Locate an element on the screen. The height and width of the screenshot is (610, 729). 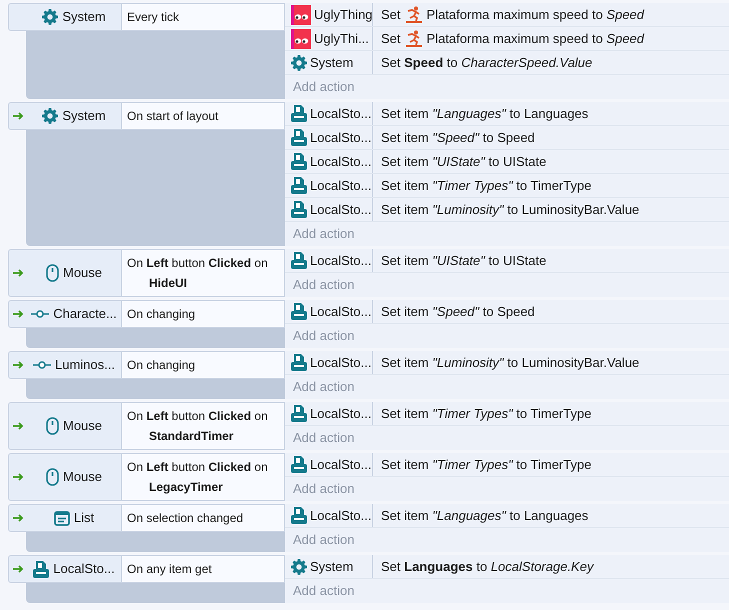
condition-text: On Left button Clicked on HideUI is located at coordinates (203, 273).